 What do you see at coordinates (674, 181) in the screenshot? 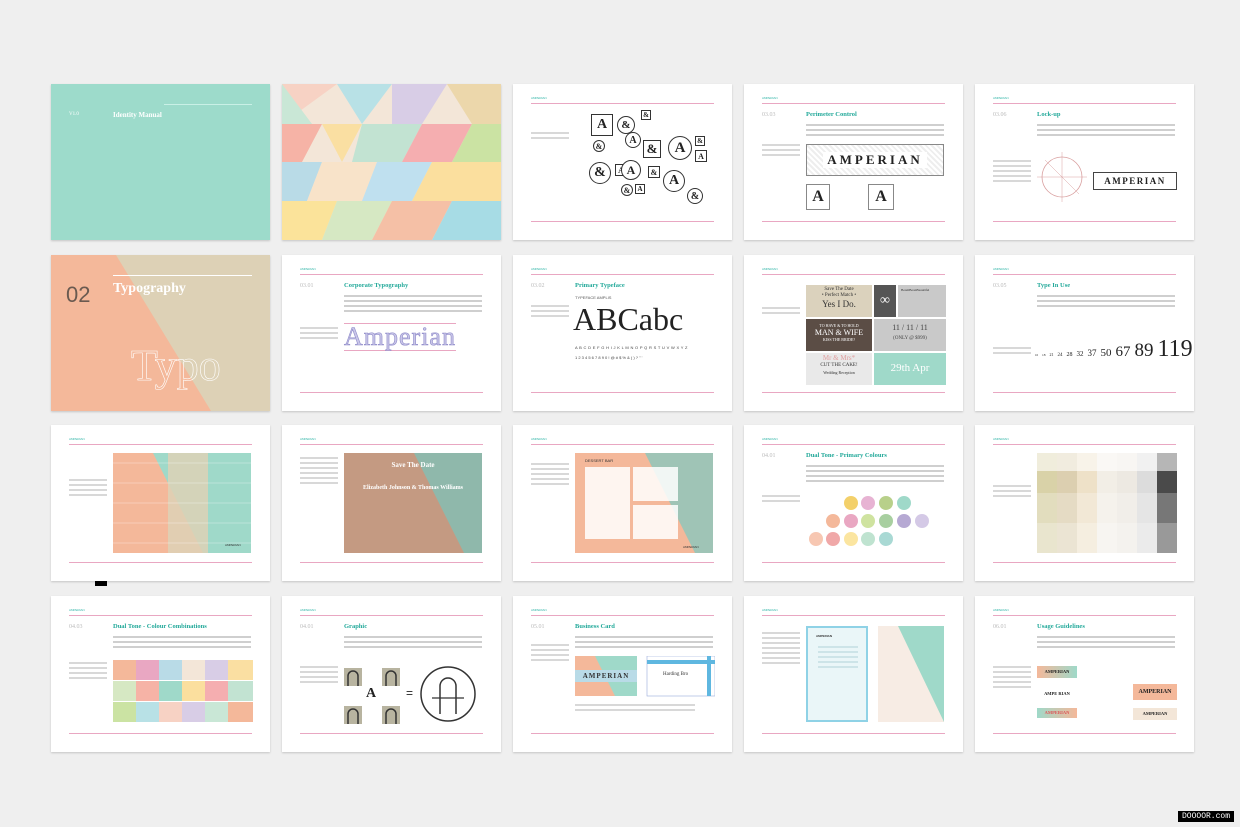
I see `letter-a-circle: A` at bounding box center [674, 181].